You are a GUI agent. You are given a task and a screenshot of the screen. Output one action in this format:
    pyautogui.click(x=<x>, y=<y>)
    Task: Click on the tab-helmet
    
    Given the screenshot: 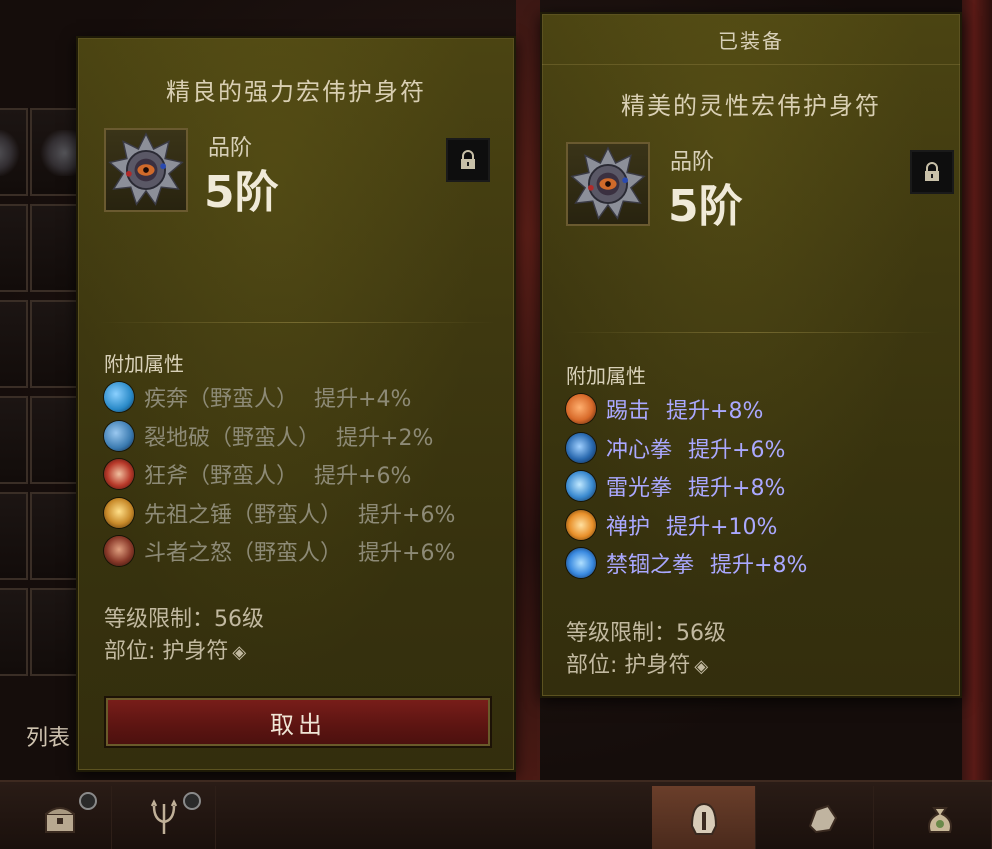 What is the action you would take?
    pyautogui.click(x=704, y=817)
    